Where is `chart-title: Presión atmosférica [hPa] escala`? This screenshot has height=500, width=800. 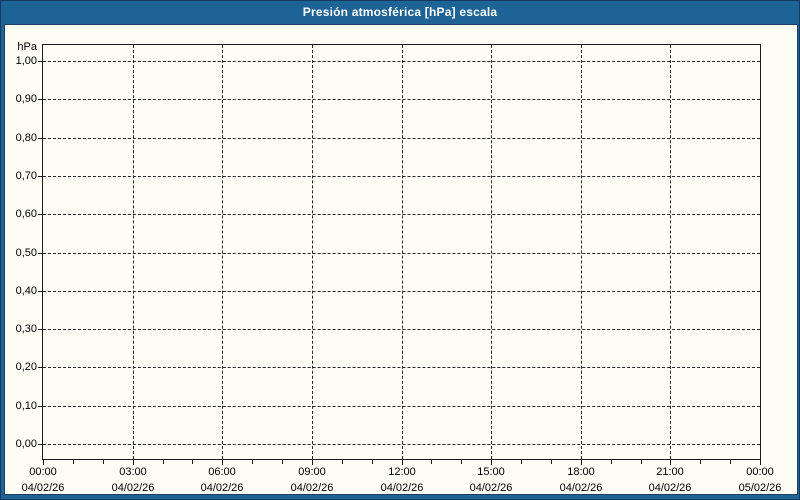 chart-title: Presión atmosférica [hPa] escala is located at coordinates (400, 12).